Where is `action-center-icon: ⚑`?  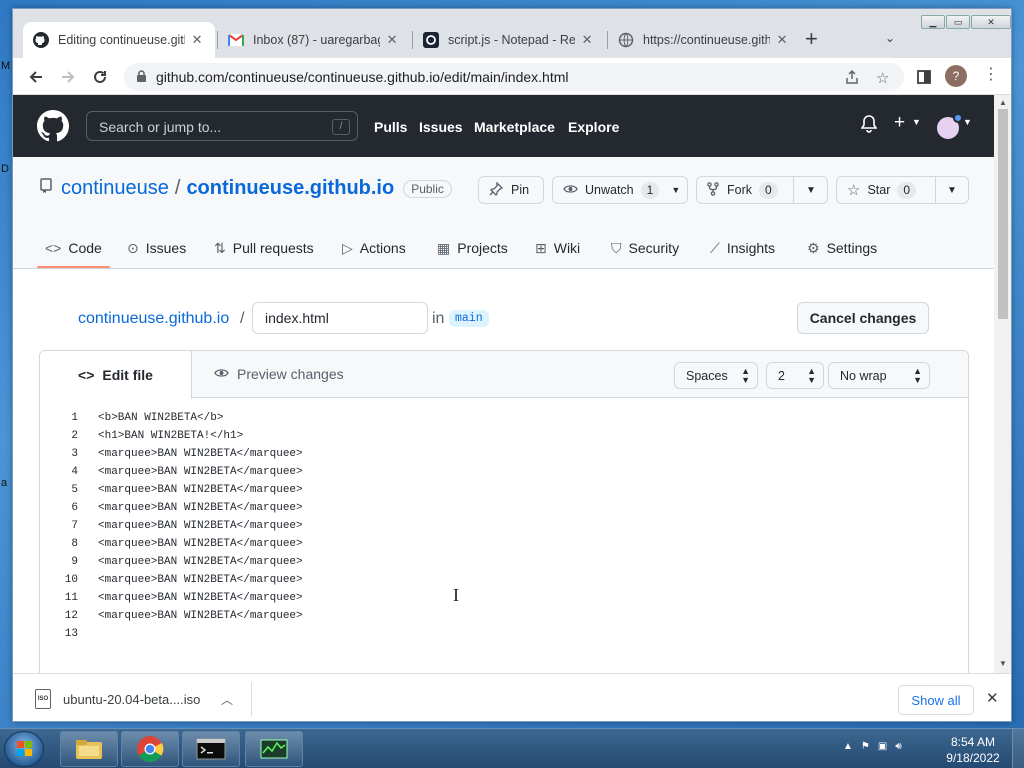
action-center-icon: ⚑ is located at coordinates (865, 746).